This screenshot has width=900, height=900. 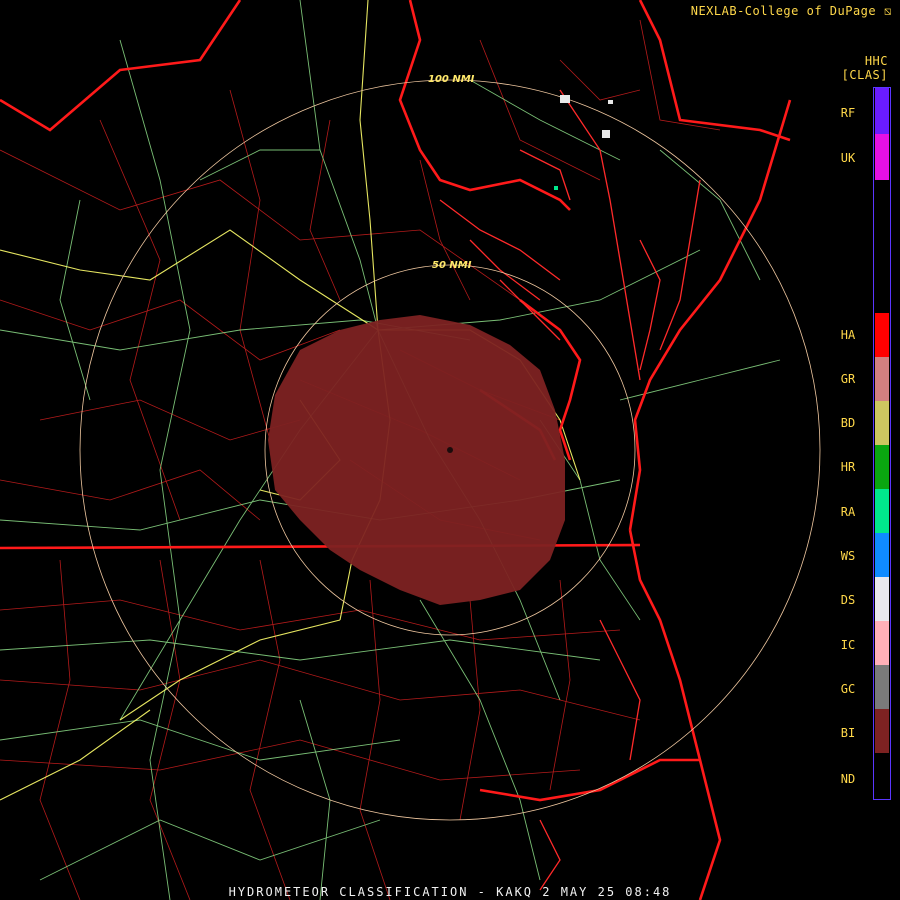 I want to click on legend-swatch-ha, so click(x=882, y=335).